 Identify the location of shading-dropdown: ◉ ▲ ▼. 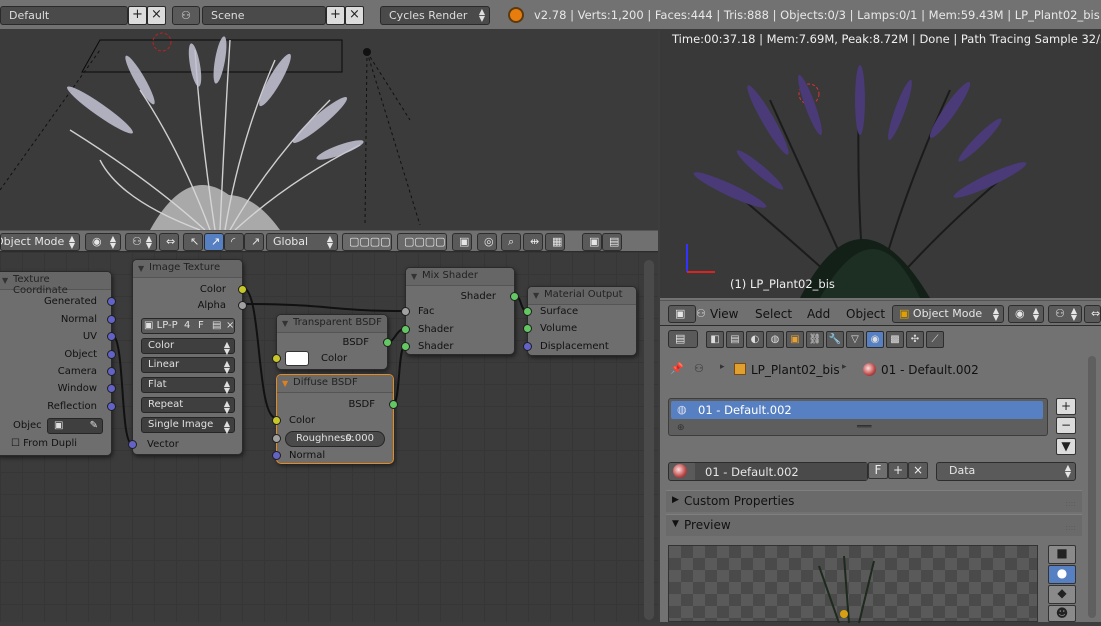
(1026, 314).